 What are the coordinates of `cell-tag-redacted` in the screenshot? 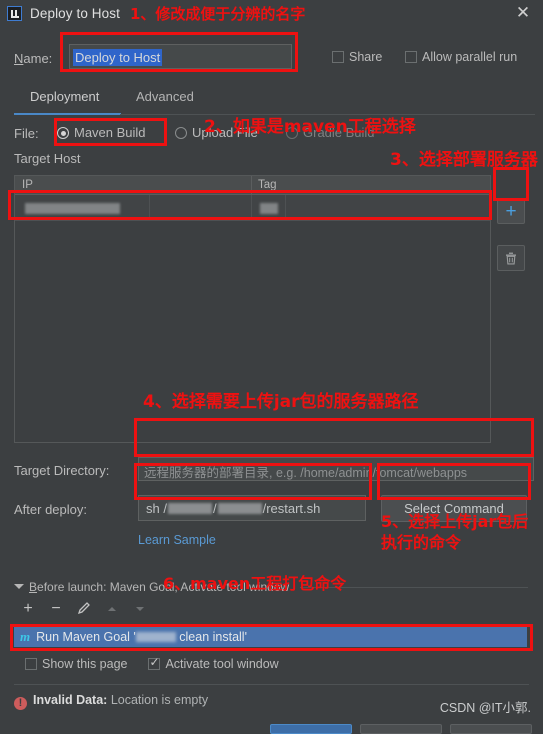 It's located at (269, 208).